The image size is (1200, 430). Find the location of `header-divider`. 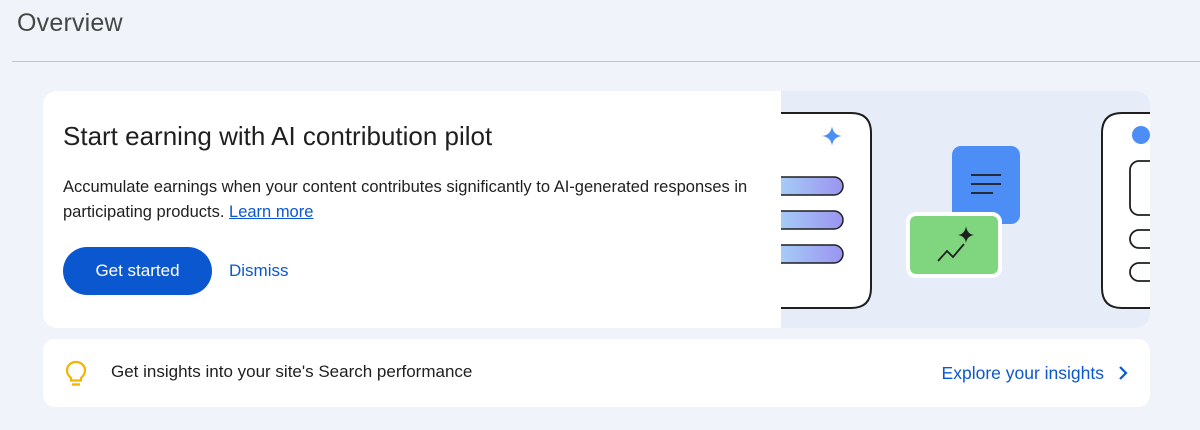

header-divider is located at coordinates (606, 61).